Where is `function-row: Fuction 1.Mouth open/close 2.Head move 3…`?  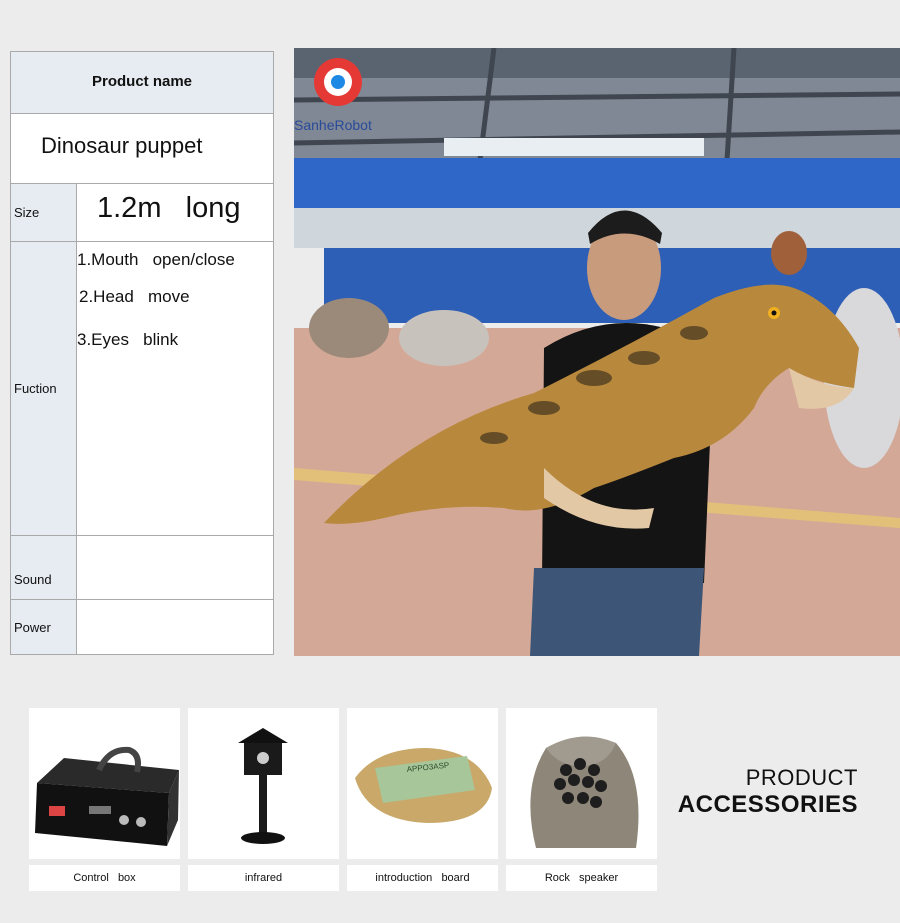
function-row: Fuction 1.Mouth open/close 2.Head move 3… is located at coordinates (142, 389).